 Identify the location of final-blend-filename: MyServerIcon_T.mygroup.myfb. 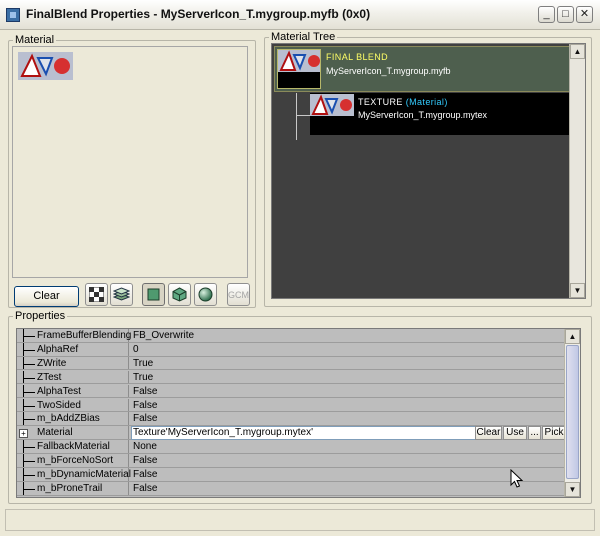
(388, 71).